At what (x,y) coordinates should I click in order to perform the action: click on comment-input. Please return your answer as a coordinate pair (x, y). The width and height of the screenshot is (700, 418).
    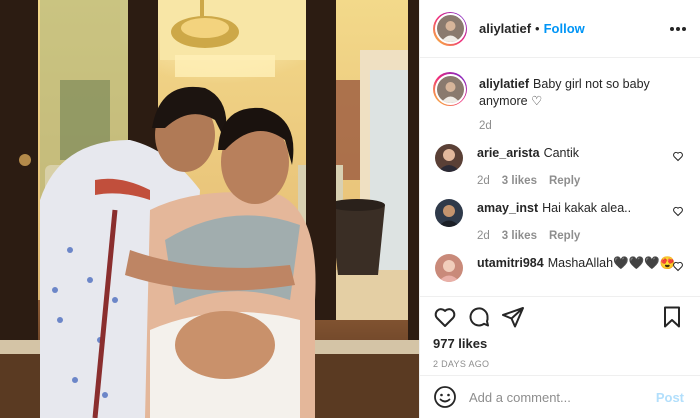
    Looking at the image, I should click on (562, 397).